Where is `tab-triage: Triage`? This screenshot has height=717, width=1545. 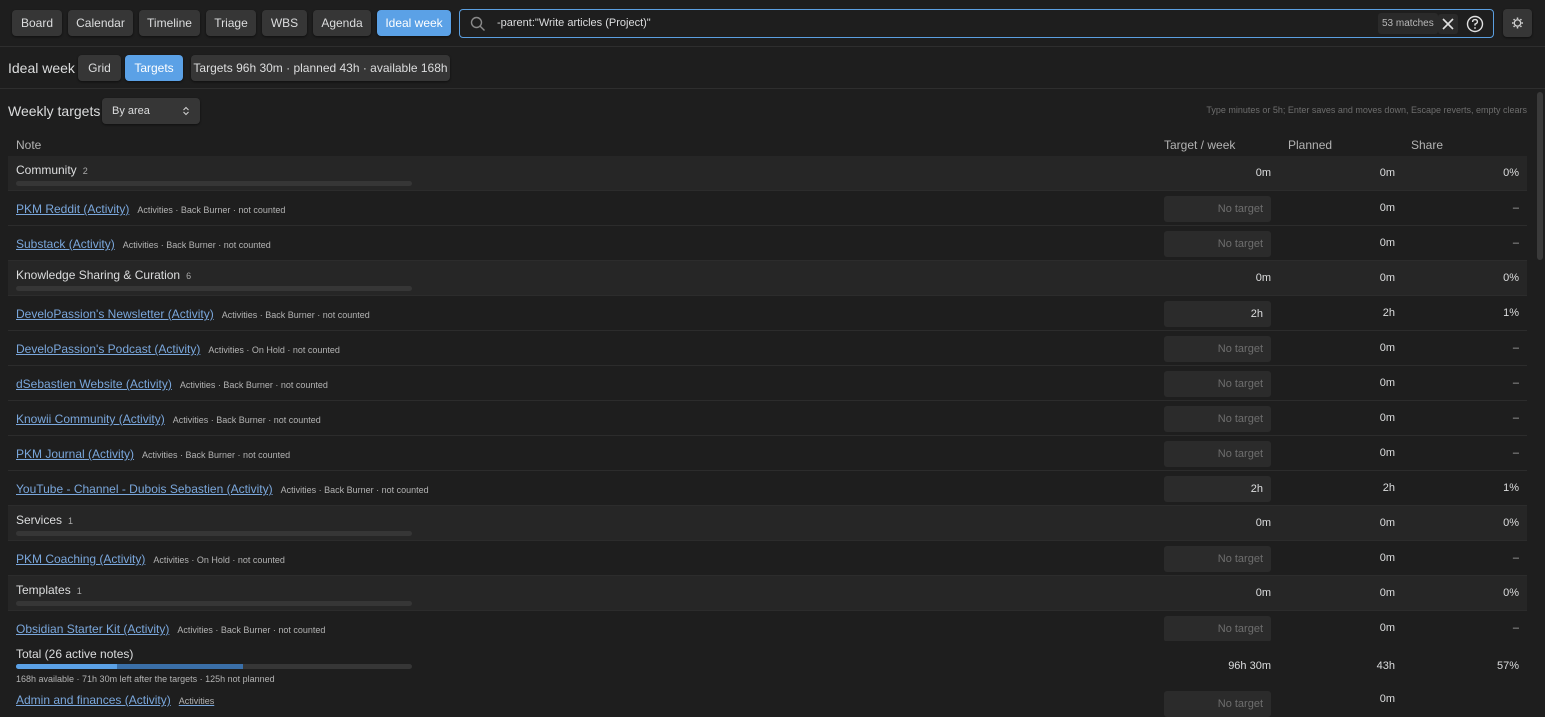 tab-triage: Triage is located at coordinates (231, 23).